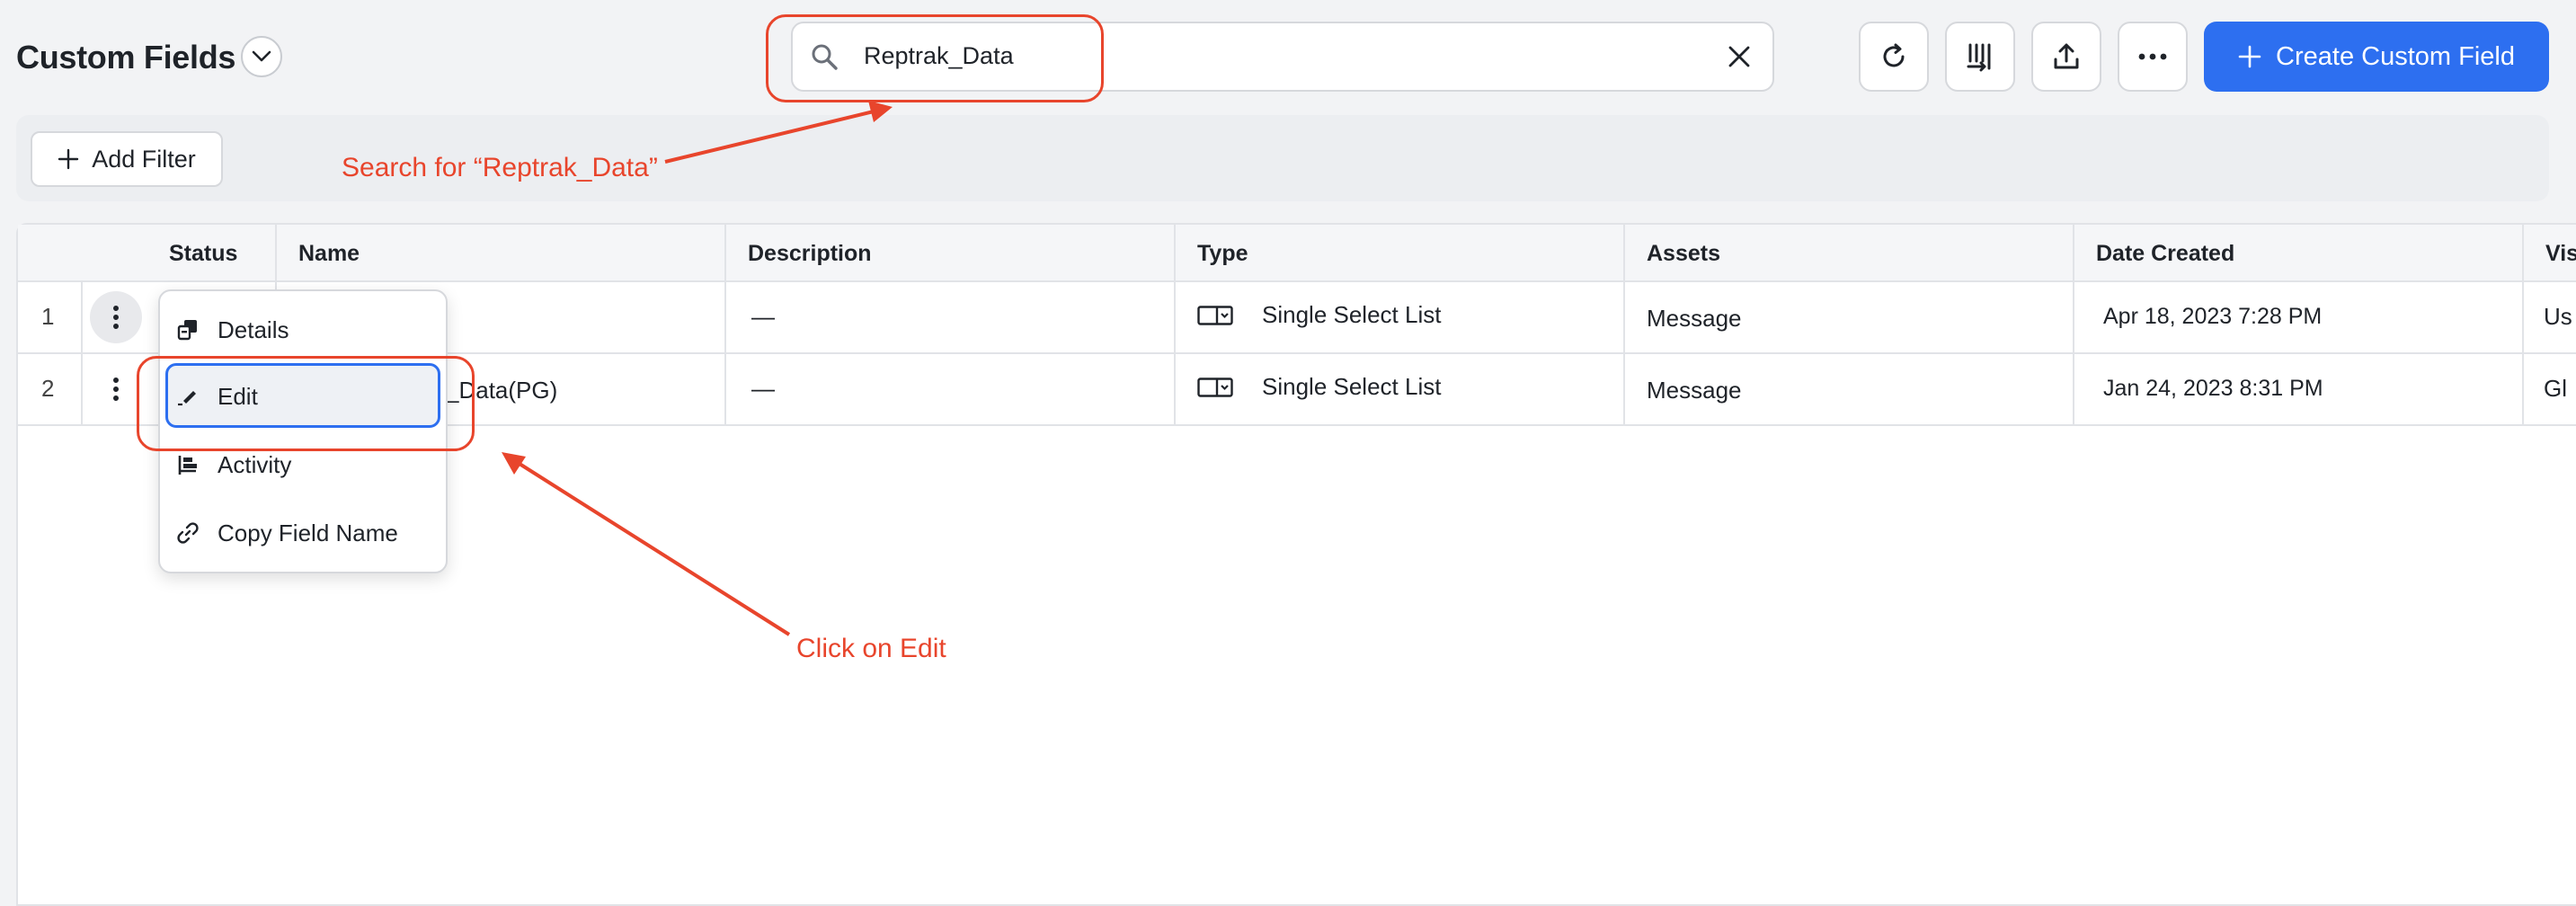 This screenshot has width=2576, height=906. Describe the element at coordinates (2560, 253) in the screenshot. I see `column-header-visibility: Vis` at that location.